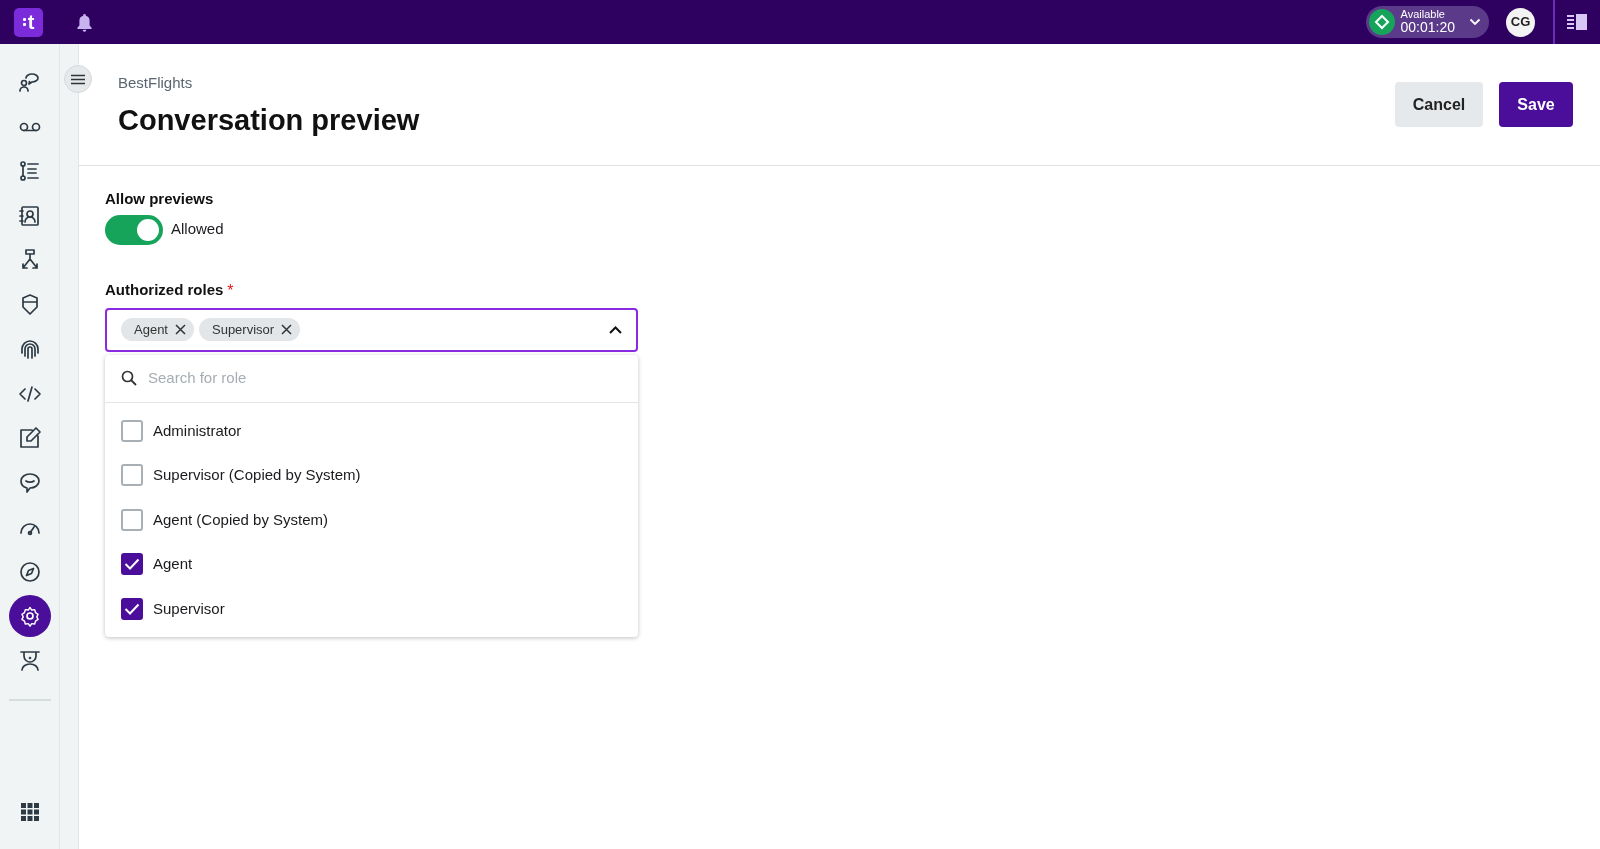 The width and height of the screenshot is (1600, 849). What do you see at coordinates (371, 329) in the screenshot?
I see `roles-select: Agent Supervisor` at bounding box center [371, 329].